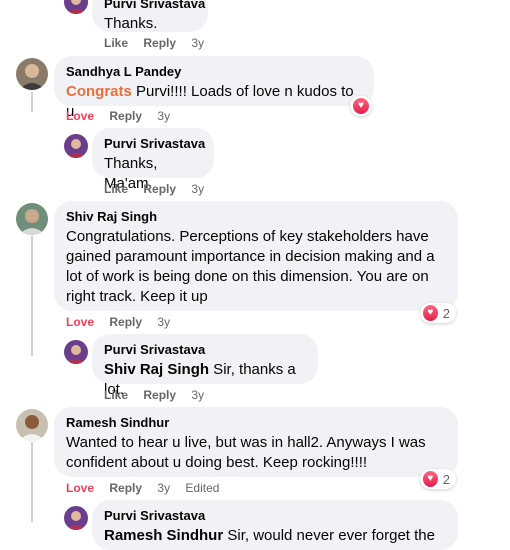  I want to click on comment-author: Ramesh Sindhur, so click(256, 423).